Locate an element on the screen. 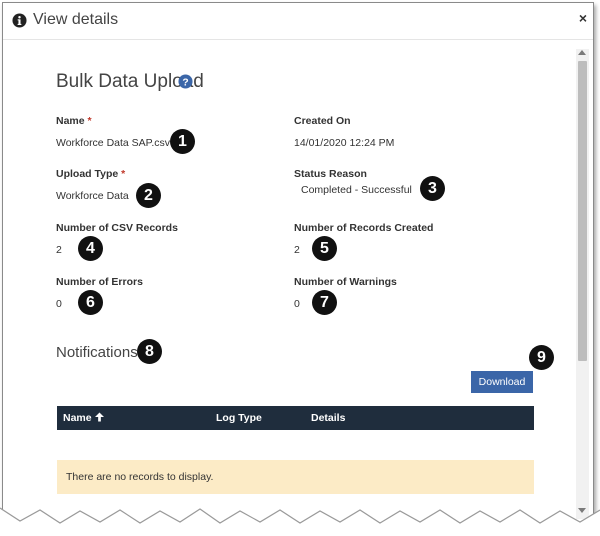 This screenshot has height=536, width=600. scroll-up-icon is located at coordinates (582, 52).